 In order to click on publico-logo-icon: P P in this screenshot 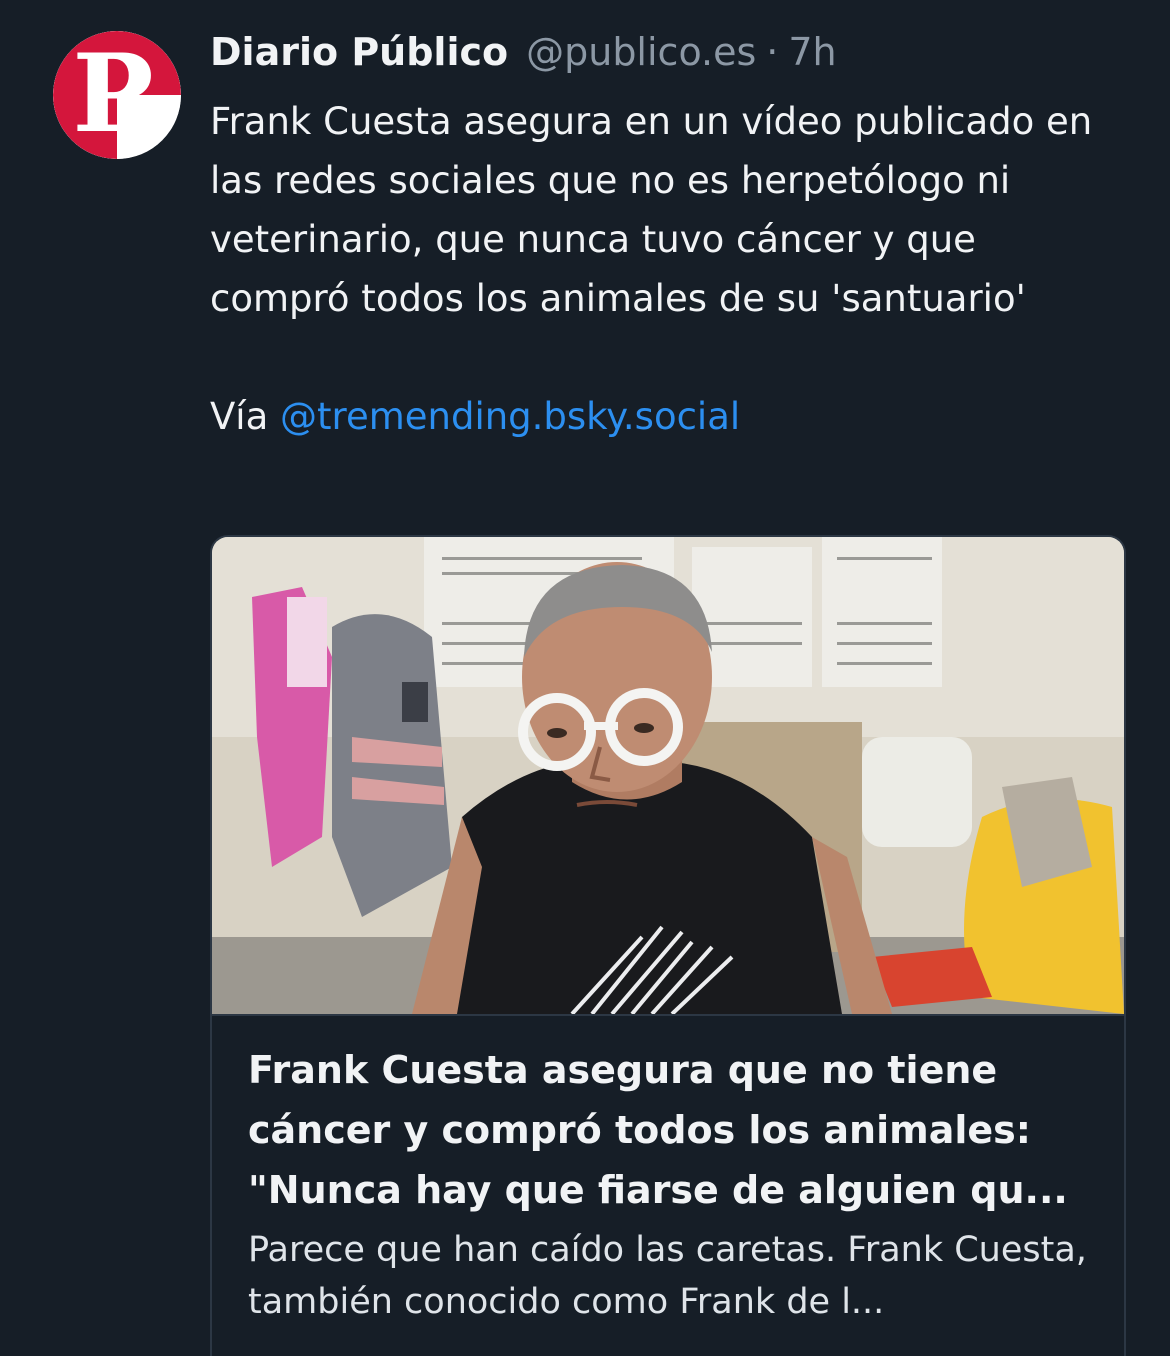, I will do `click(117, 95)`.